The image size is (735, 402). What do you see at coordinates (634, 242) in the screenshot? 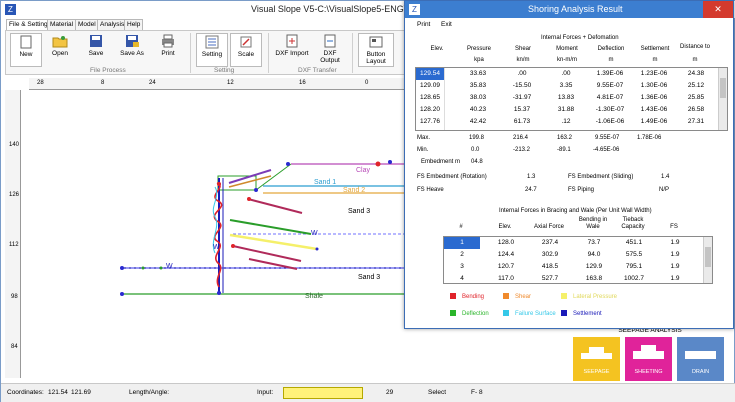
I see `table-cell: 451.1` at bounding box center [634, 242].